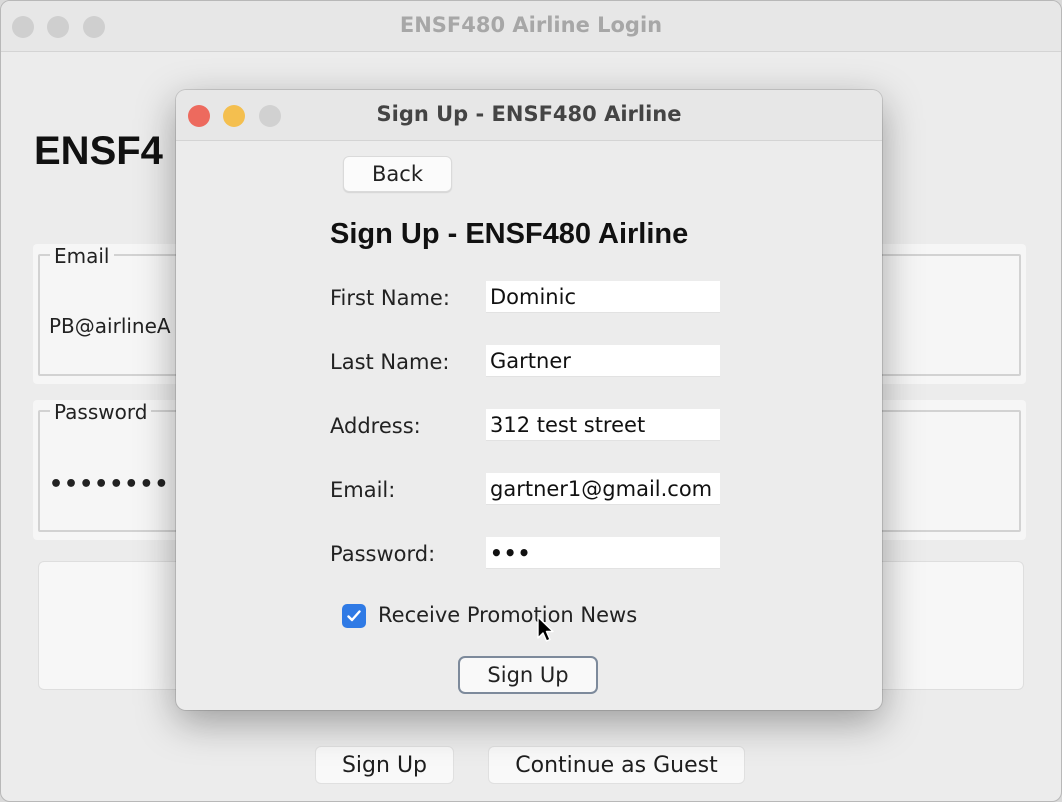  What do you see at coordinates (616, 765) in the screenshot?
I see `continue-as-guest-button: Continue as Guest` at bounding box center [616, 765].